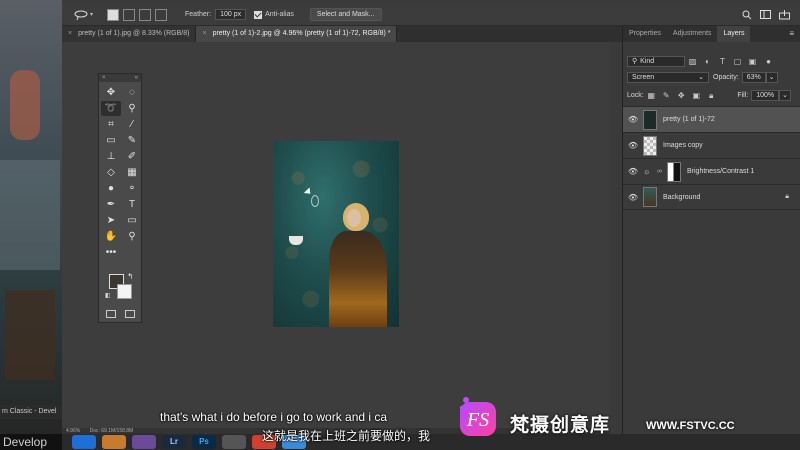 The image size is (800, 450). Describe the element at coordinates (711, 95) in the screenshot. I see `lock-all-icon: 🔒︎` at that location.